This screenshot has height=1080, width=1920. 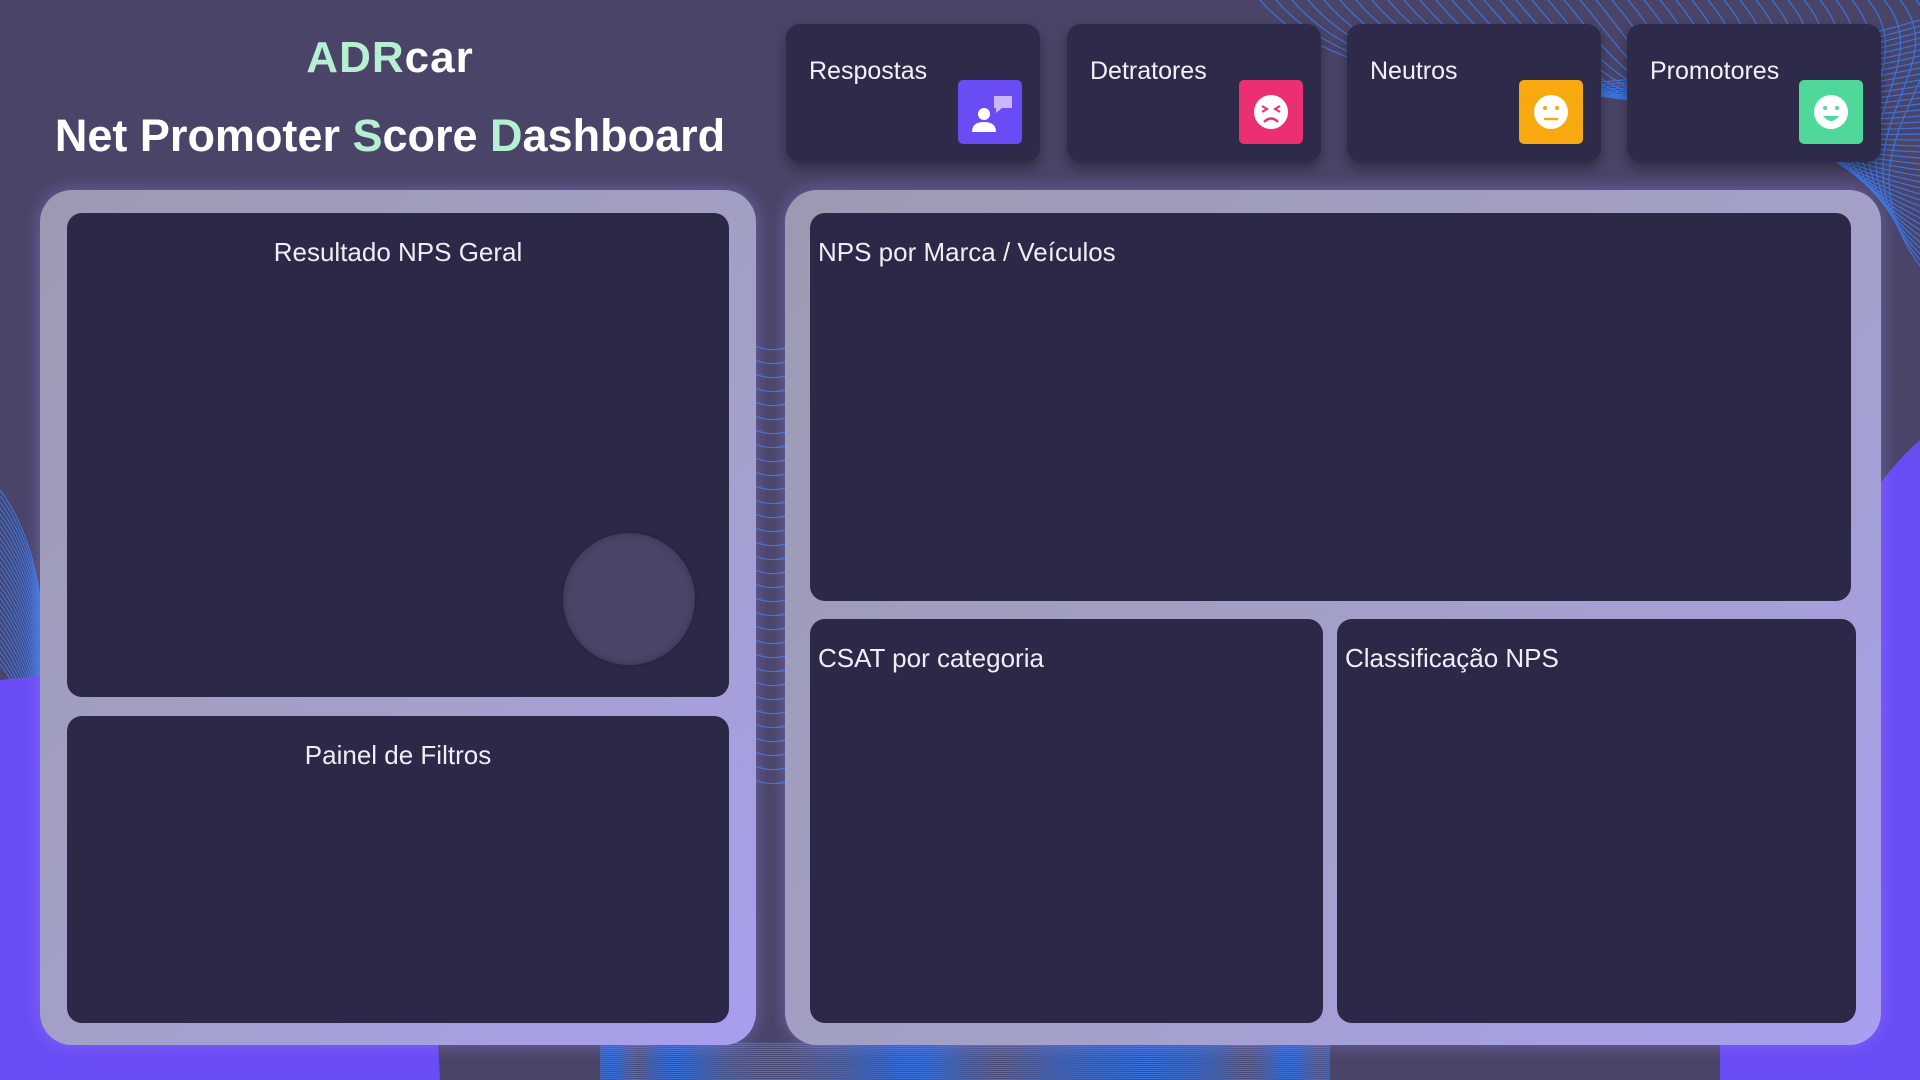 I want to click on page-title: Net Promoter Score Dashboard, so click(x=390, y=136).